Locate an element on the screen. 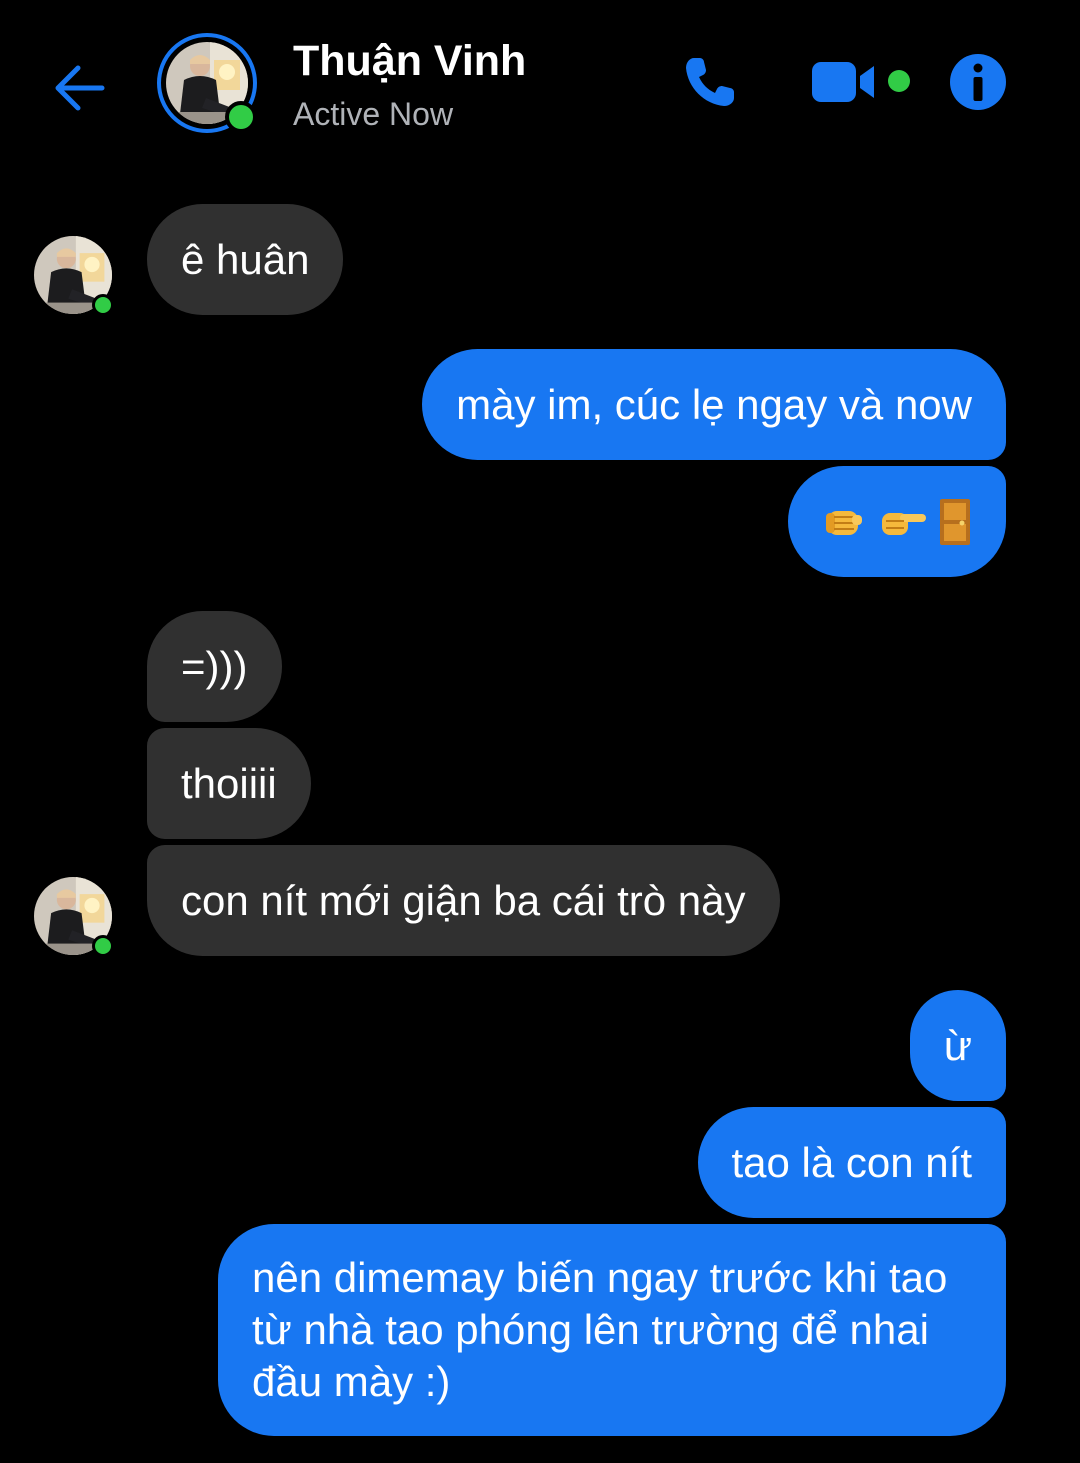  pointing-right-icon is located at coordinates (904, 523).